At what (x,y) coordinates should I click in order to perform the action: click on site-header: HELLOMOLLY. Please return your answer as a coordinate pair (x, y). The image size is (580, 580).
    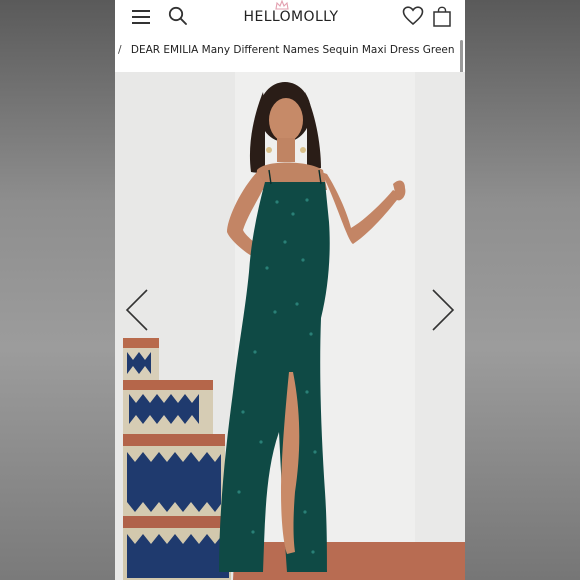
    Looking at the image, I should click on (290, 18).